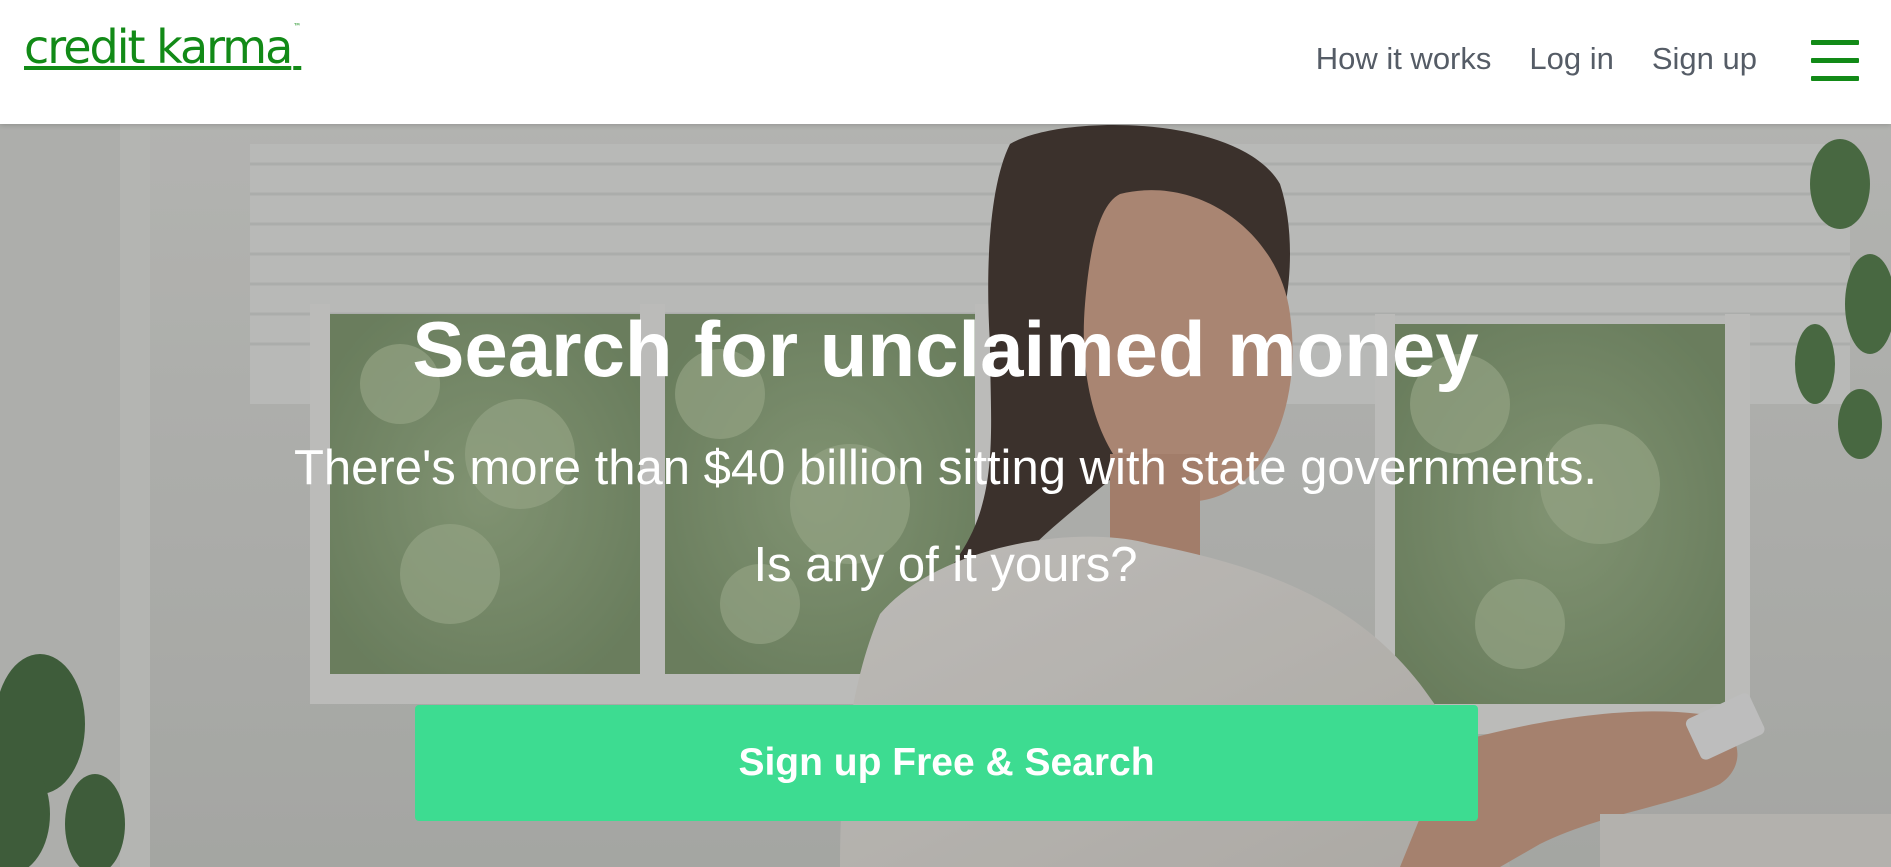  Describe the element at coordinates (945, 565) in the screenshot. I see `hero-subtext-line-2: Is any of it yours?` at that location.